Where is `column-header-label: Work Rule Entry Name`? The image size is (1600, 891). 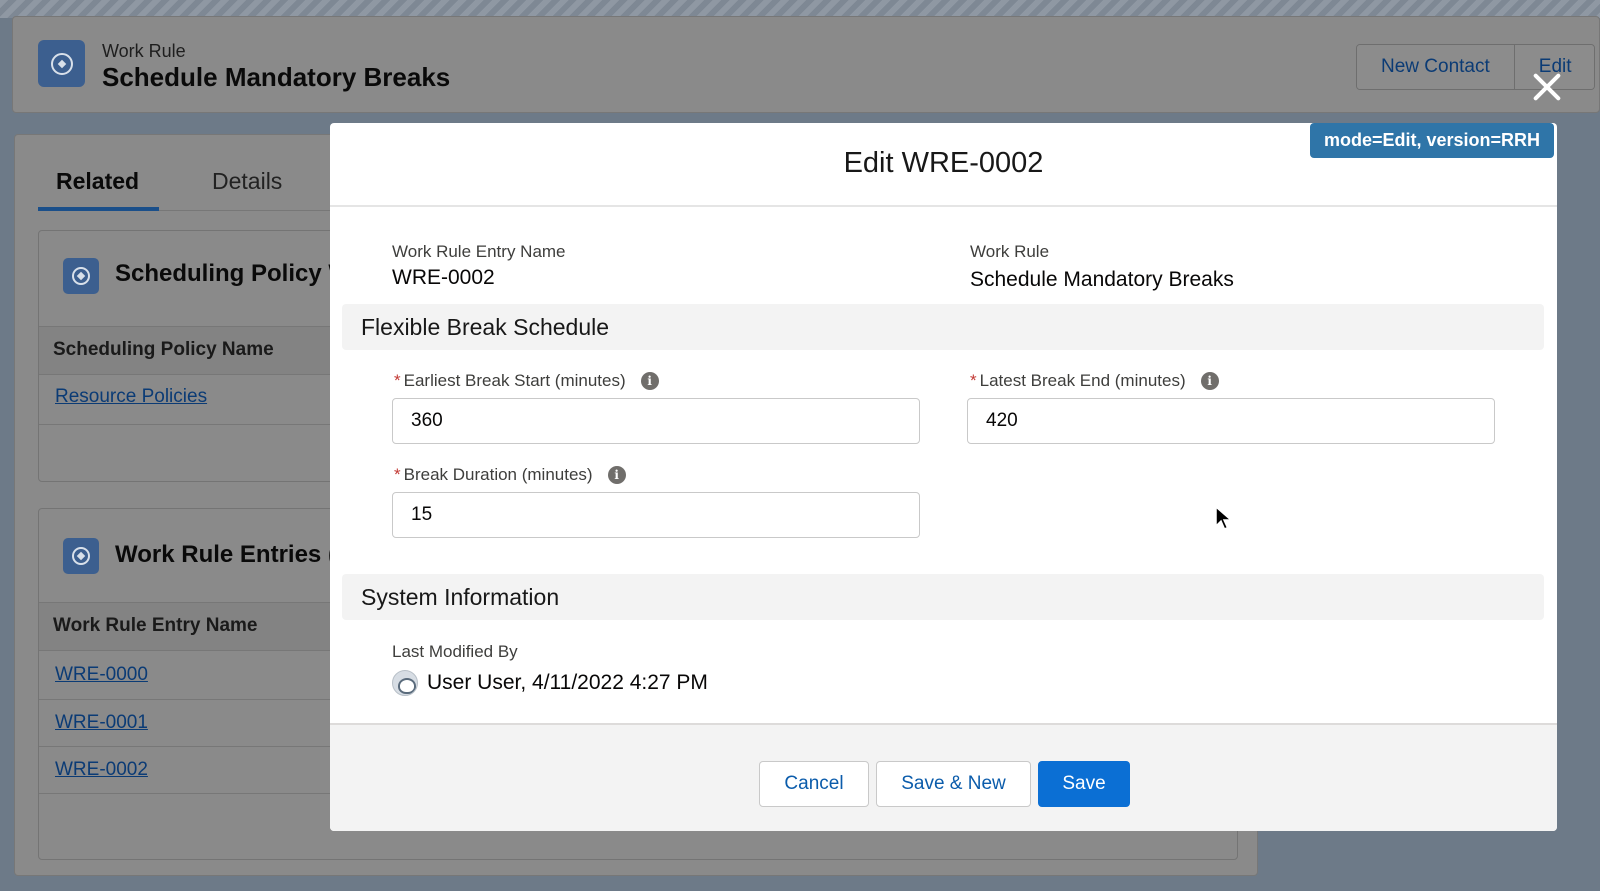 column-header-label: Work Rule Entry Name is located at coordinates (155, 626).